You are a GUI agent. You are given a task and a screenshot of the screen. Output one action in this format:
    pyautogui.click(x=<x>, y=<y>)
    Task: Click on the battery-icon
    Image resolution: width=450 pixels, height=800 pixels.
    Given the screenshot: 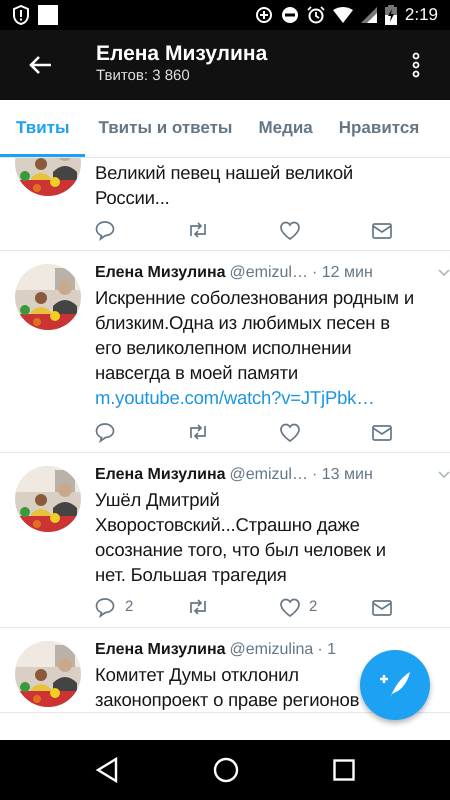 What is the action you would take?
    pyautogui.click(x=390, y=15)
    